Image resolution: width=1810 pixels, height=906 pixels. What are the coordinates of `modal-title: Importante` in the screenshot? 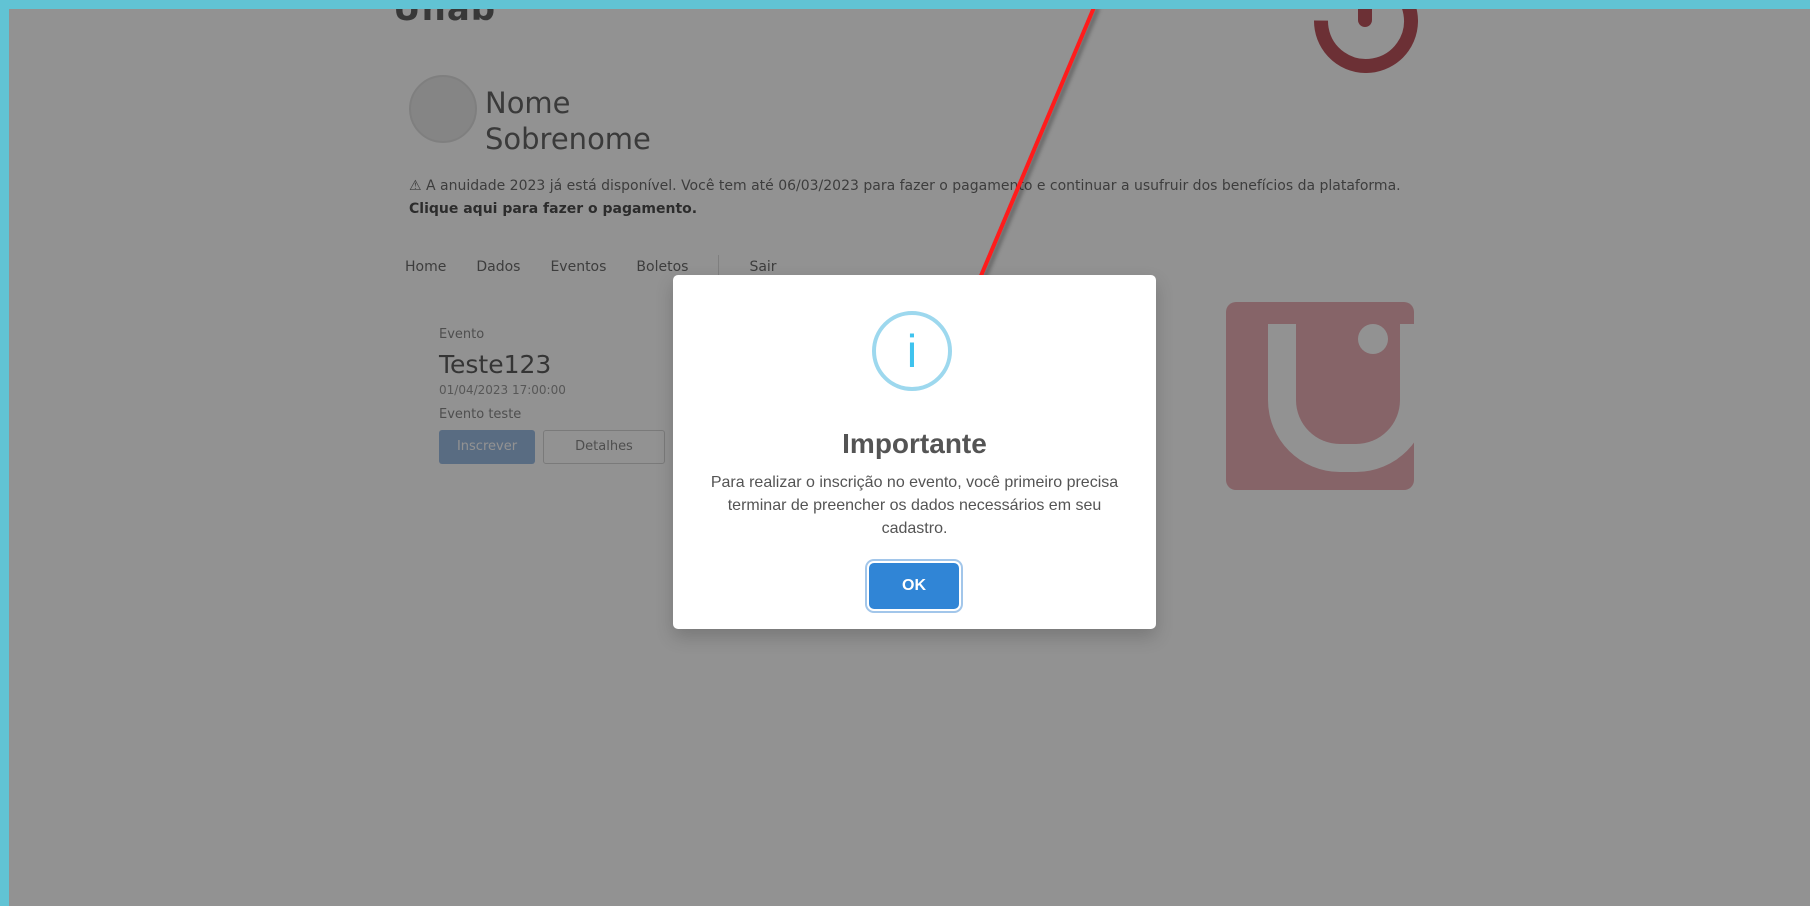 It's located at (914, 443).